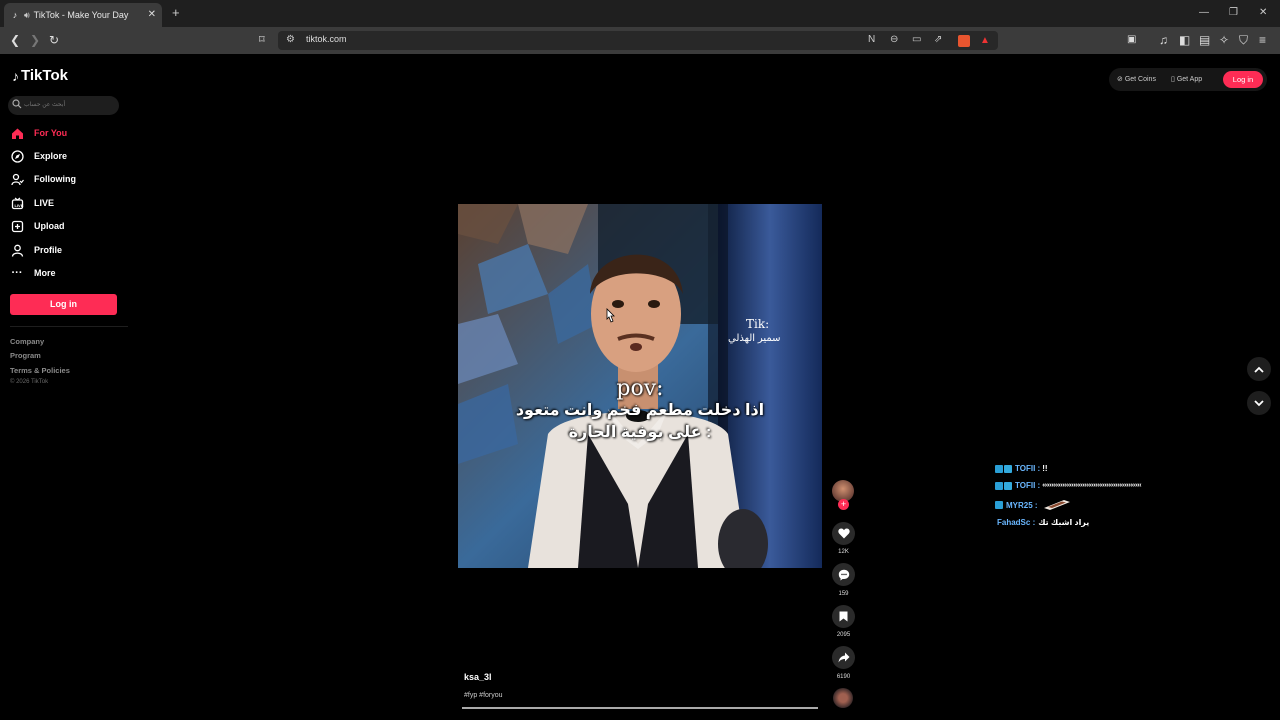 Image resolution: width=1280 pixels, height=720 pixels. I want to click on tiktok-logo: ♪ TikTok, so click(40, 75).